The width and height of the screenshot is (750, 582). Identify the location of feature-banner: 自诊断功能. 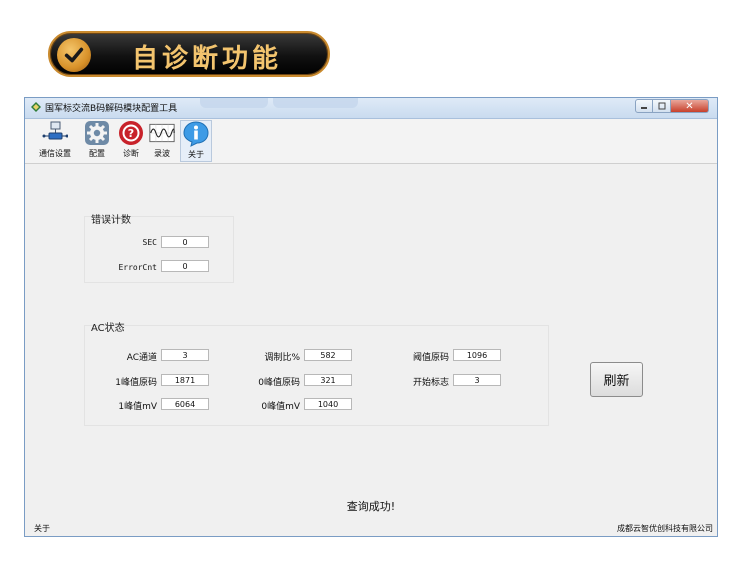
(189, 54).